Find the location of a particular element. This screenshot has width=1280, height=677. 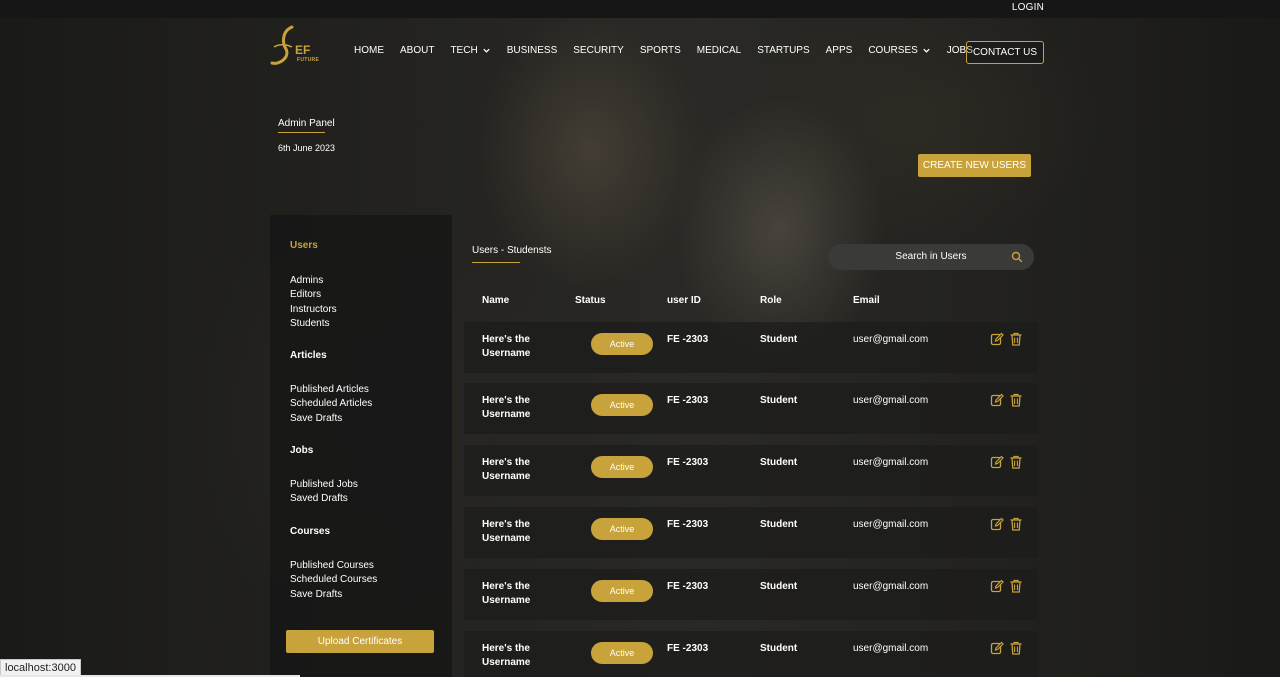

nav-item-label: STARTUPS is located at coordinates (783, 50).